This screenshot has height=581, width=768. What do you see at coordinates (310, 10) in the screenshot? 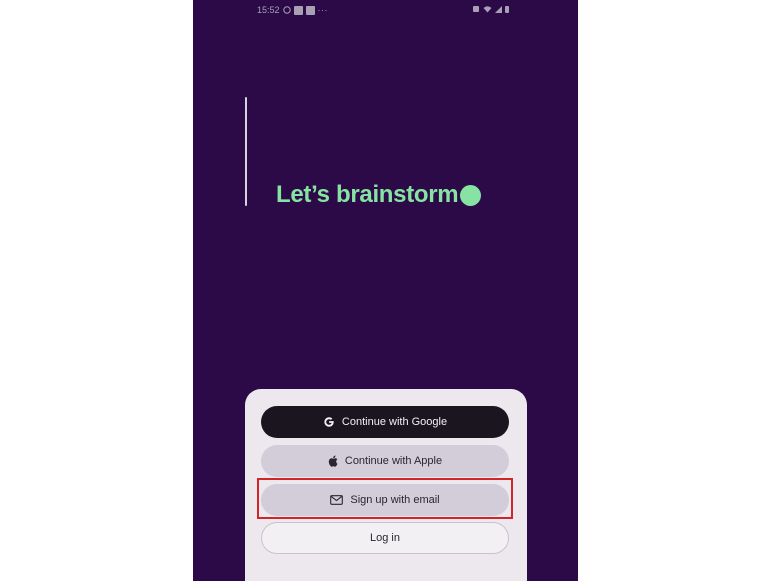
I see `notification-message-icon` at bounding box center [310, 10].